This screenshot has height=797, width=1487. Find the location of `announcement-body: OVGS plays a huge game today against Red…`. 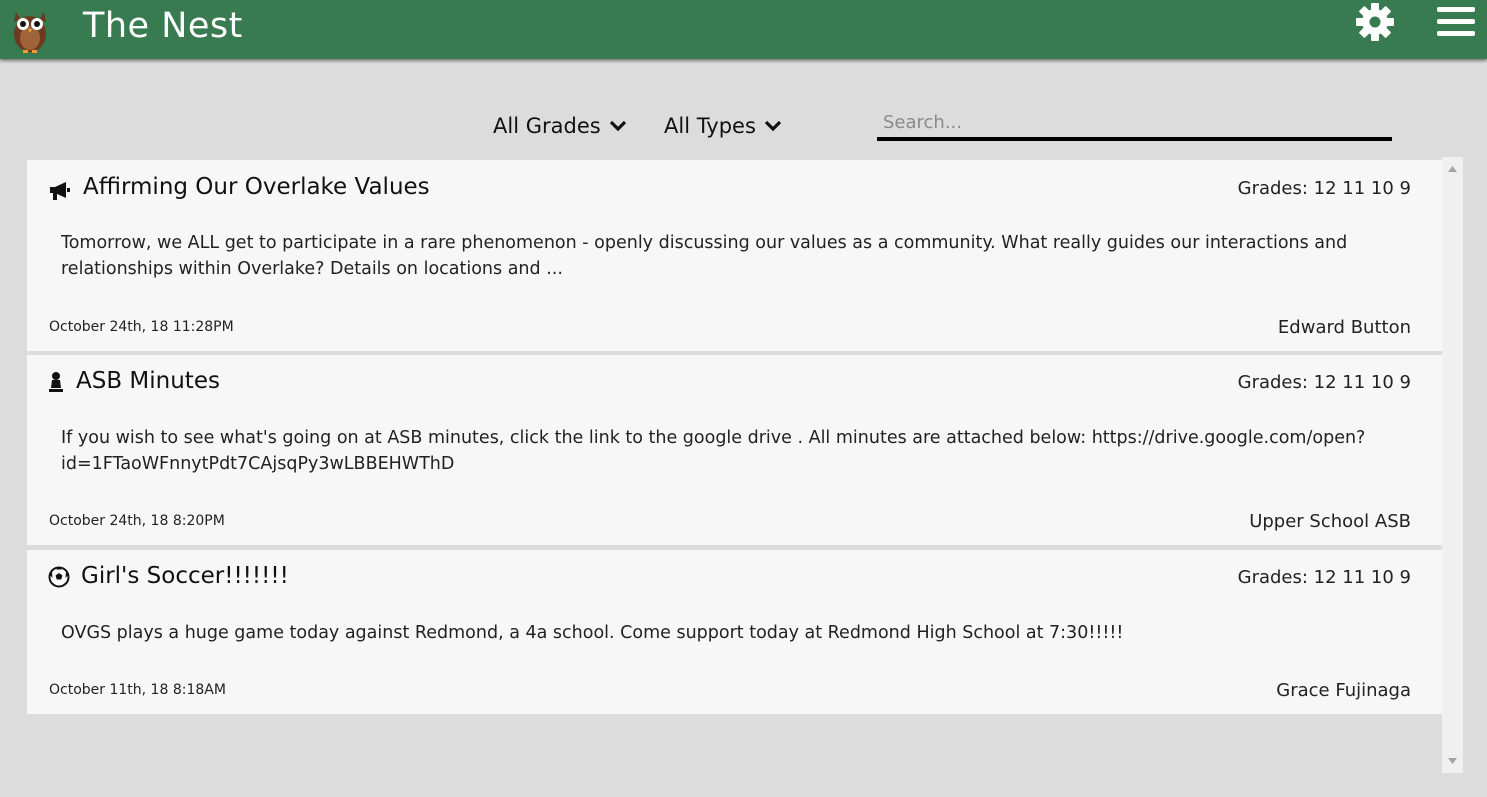

announcement-body: OVGS plays a huge game today against Red… is located at coordinates (592, 633).